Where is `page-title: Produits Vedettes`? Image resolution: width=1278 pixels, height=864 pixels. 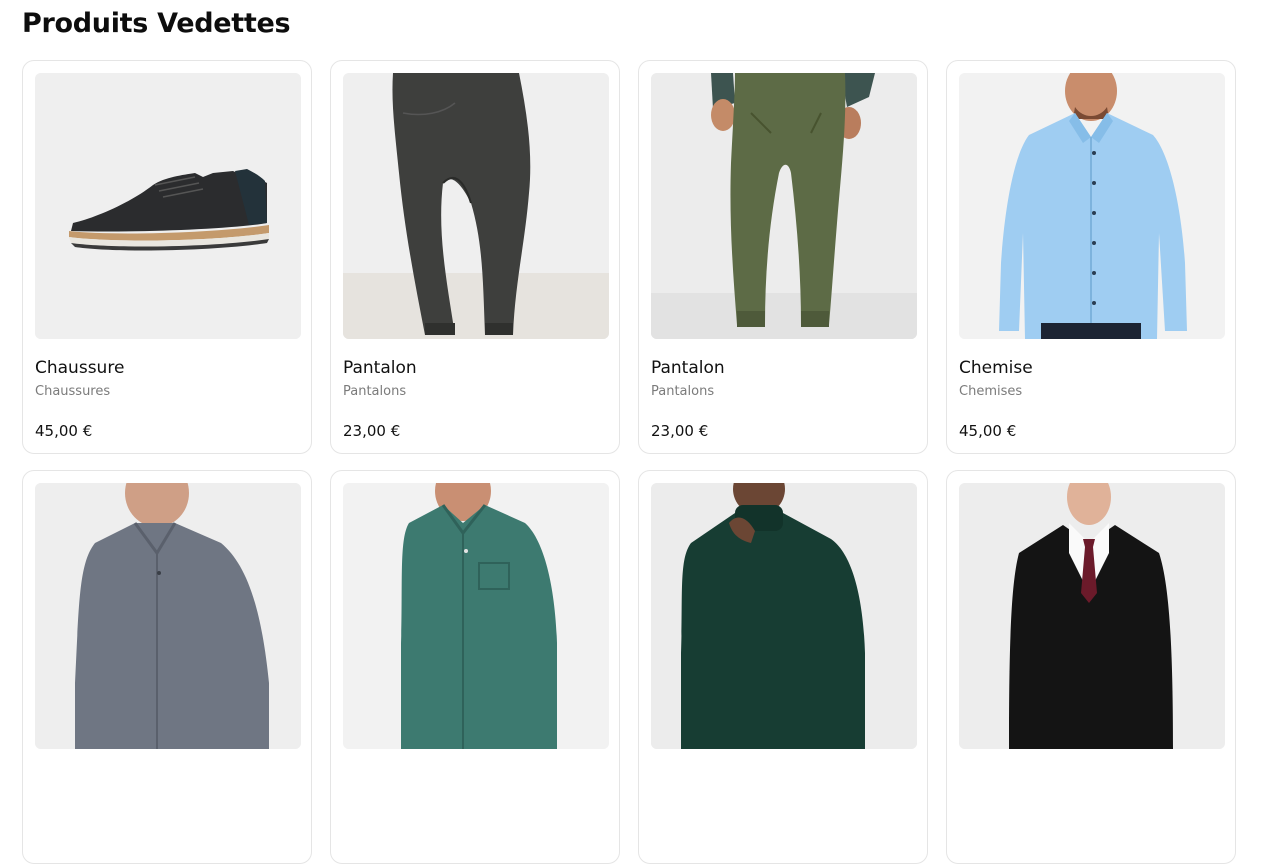 page-title: Produits Vedettes is located at coordinates (156, 23).